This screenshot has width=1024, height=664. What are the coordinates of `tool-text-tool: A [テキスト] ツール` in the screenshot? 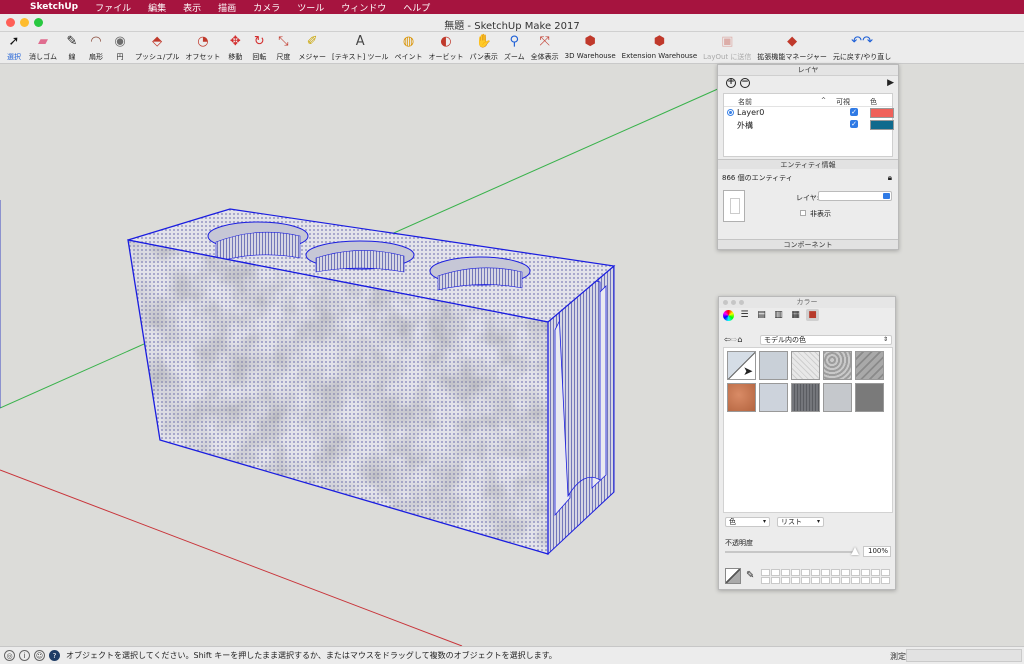 It's located at (360, 48).